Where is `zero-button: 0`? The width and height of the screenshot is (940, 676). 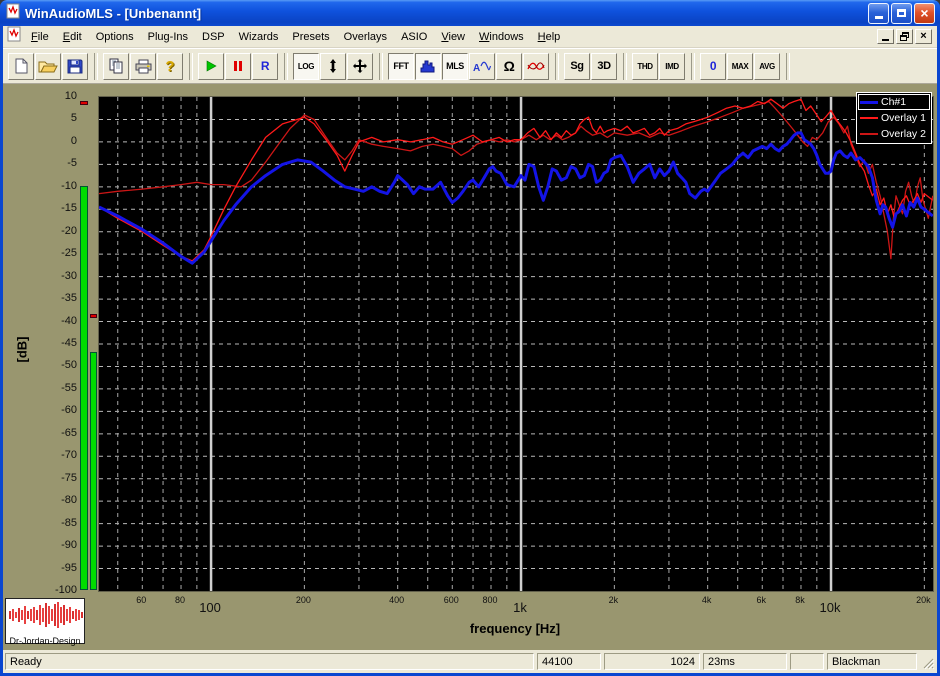
zero-button: 0 is located at coordinates (713, 66).